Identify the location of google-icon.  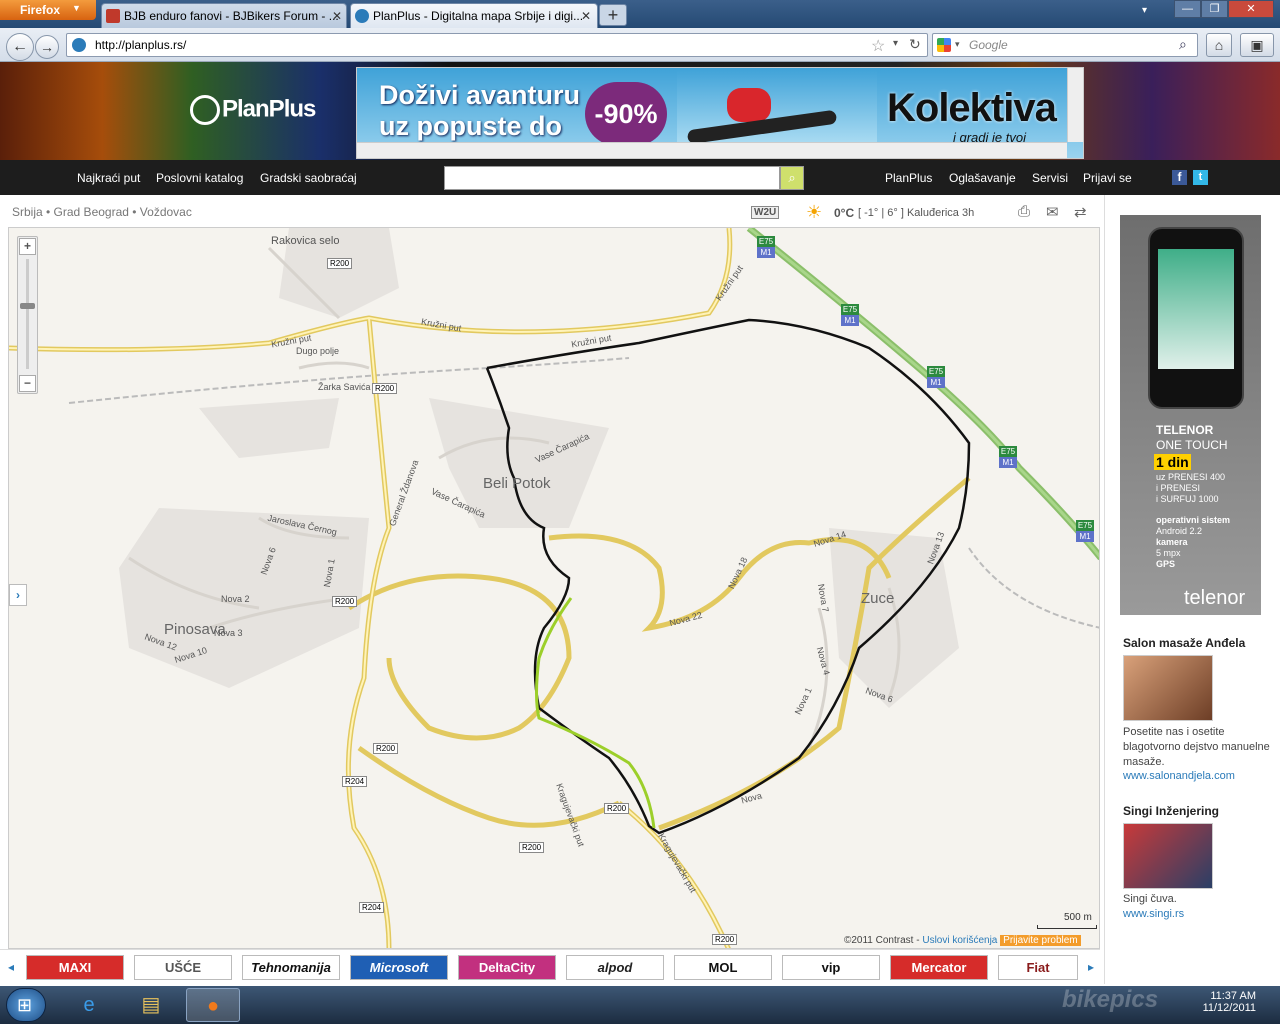
(944, 45).